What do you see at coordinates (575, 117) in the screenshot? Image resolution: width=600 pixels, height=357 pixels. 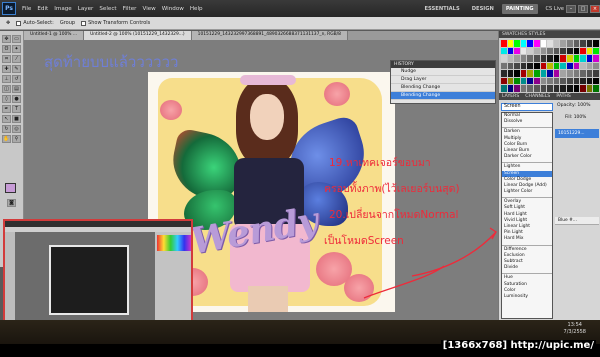 I see `fill-field: Fill: 100%` at bounding box center [575, 117].